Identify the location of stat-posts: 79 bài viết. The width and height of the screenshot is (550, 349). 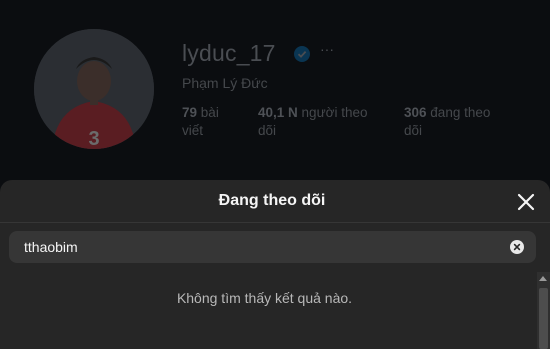
(212, 122).